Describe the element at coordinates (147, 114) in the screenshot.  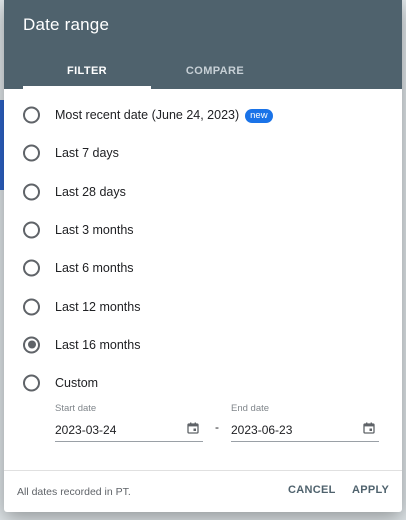
I see `option-label-text: Most recent date (June 24, 2023)` at that location.